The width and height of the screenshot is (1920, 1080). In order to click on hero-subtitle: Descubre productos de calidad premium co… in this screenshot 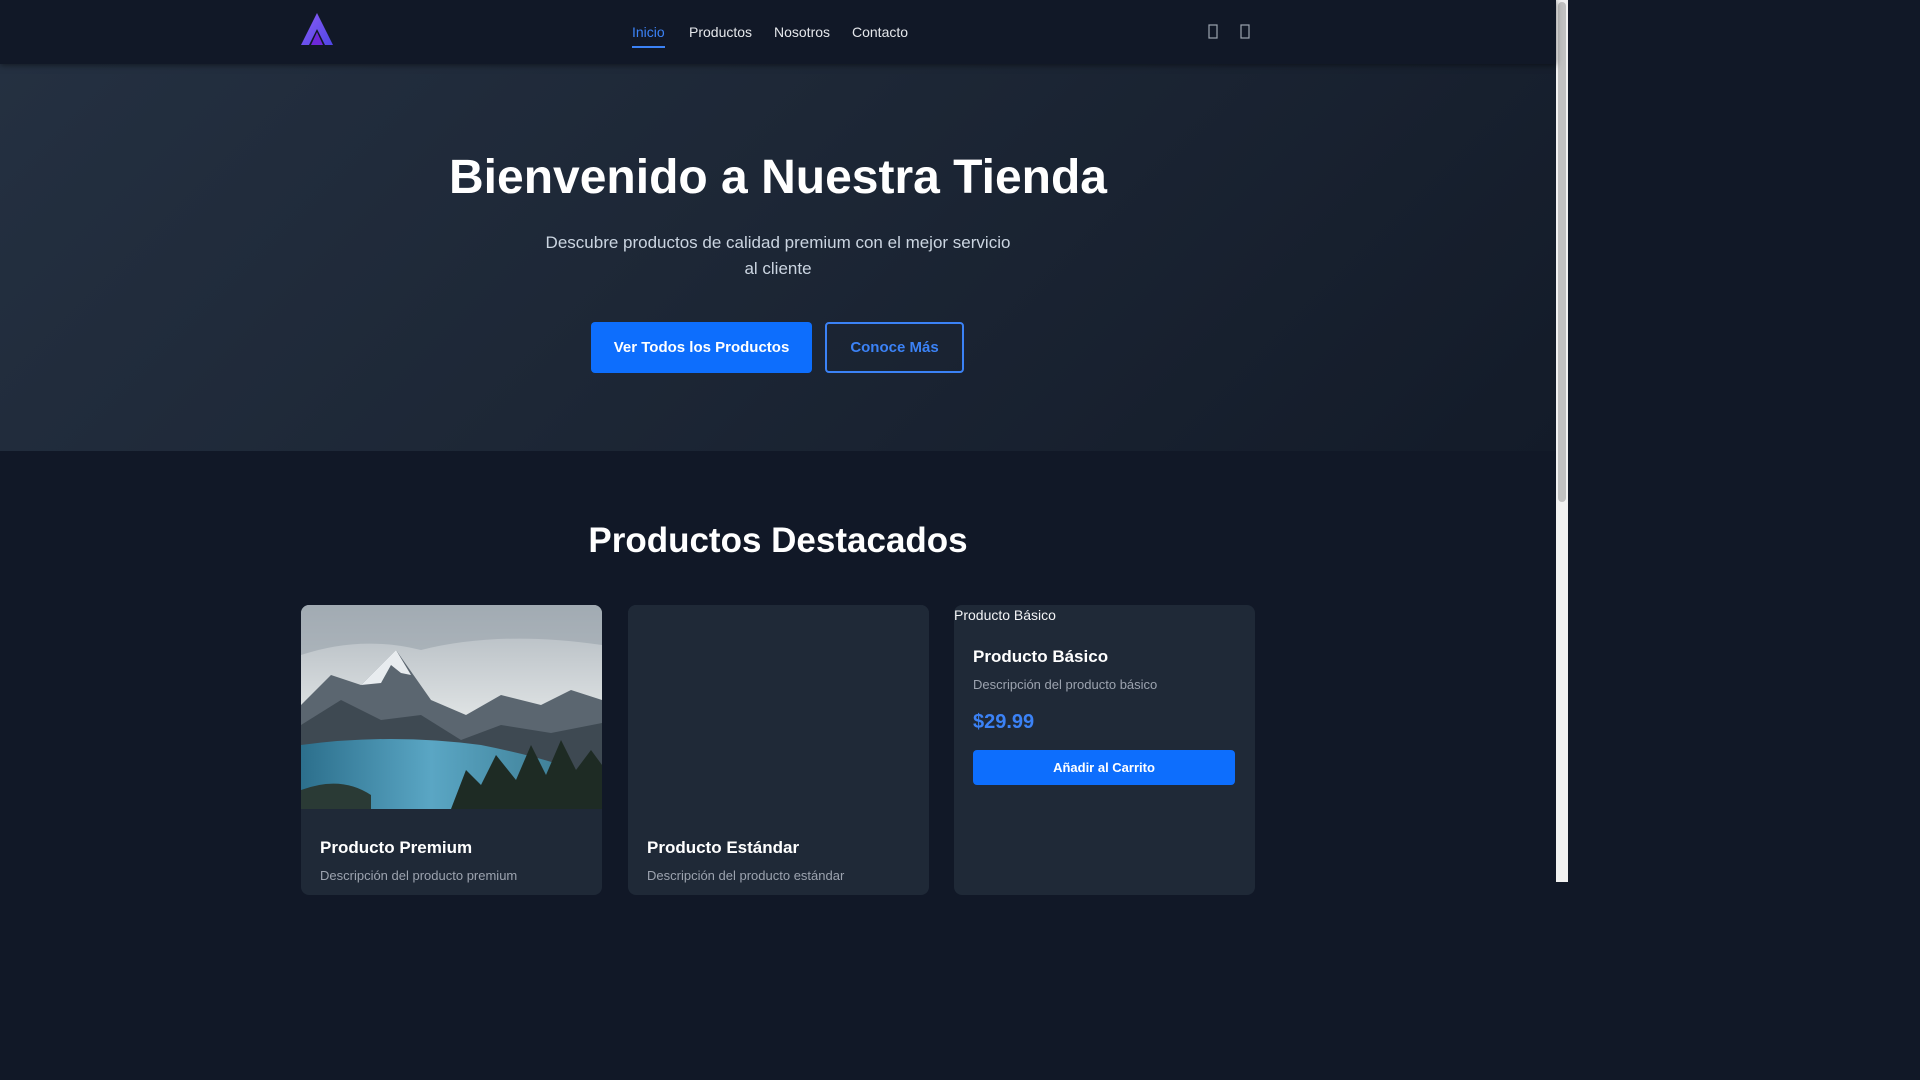, I will do `click(778, 255)`.